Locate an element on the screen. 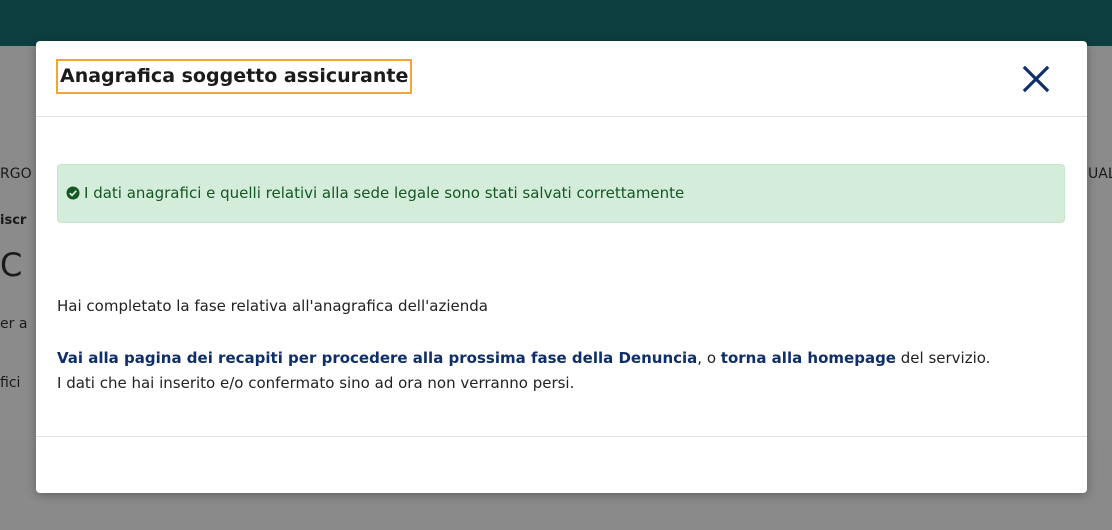 This screenshot has height=530, width=1112. close-button is located at coordinates (1036, 79).